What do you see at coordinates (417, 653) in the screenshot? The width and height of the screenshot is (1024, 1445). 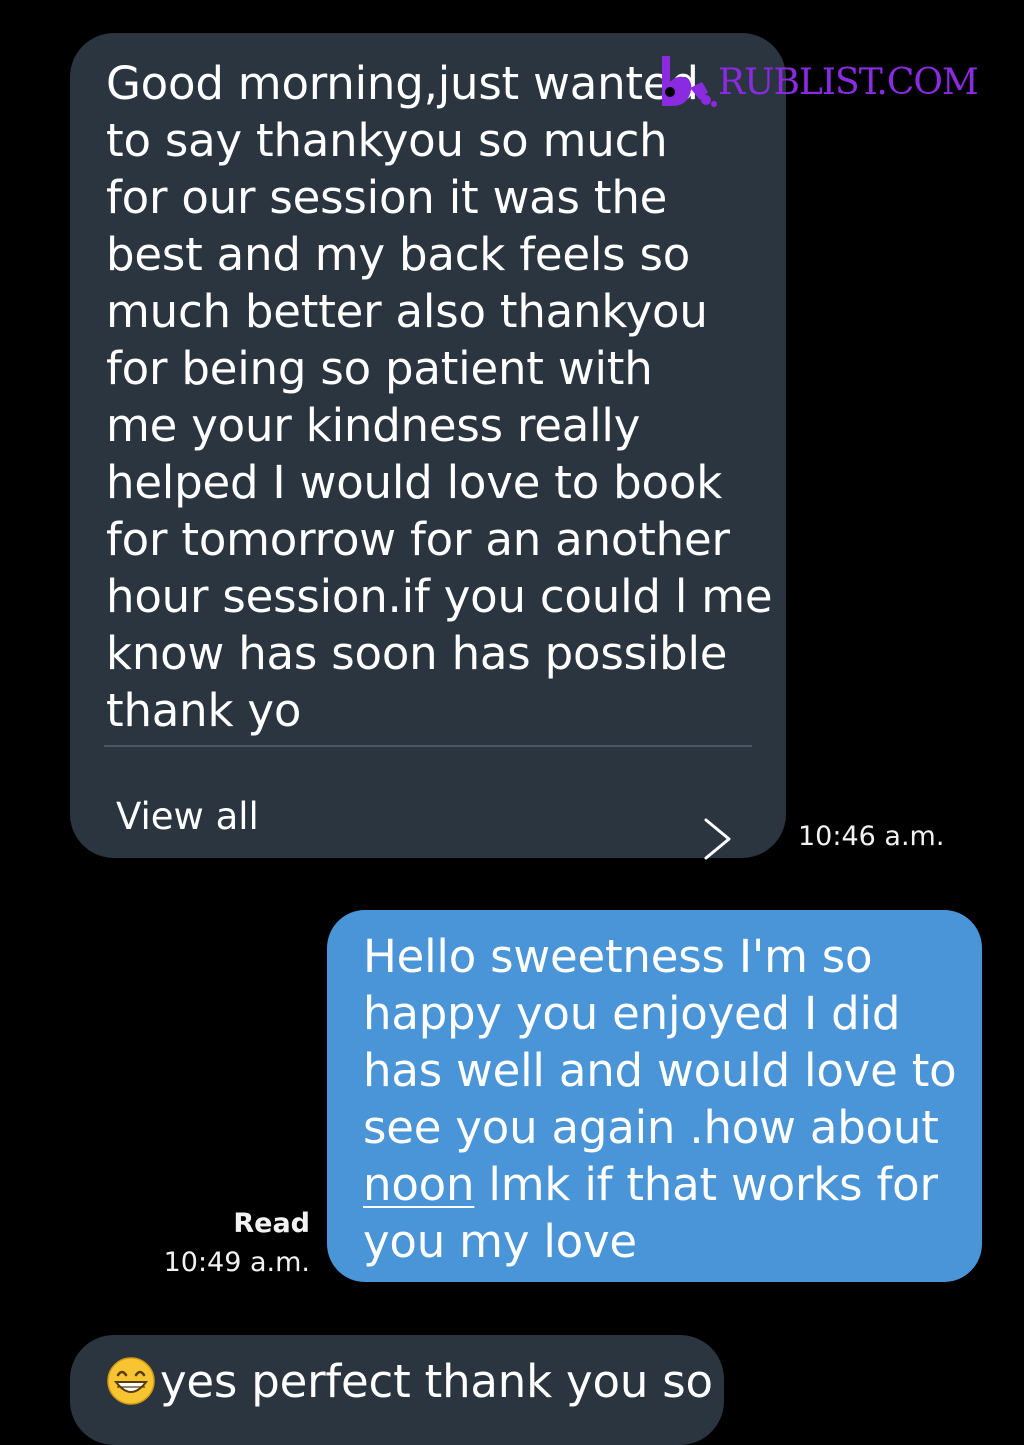 I see `message-line: know has soon has possible` at bounding box center [417, 653].